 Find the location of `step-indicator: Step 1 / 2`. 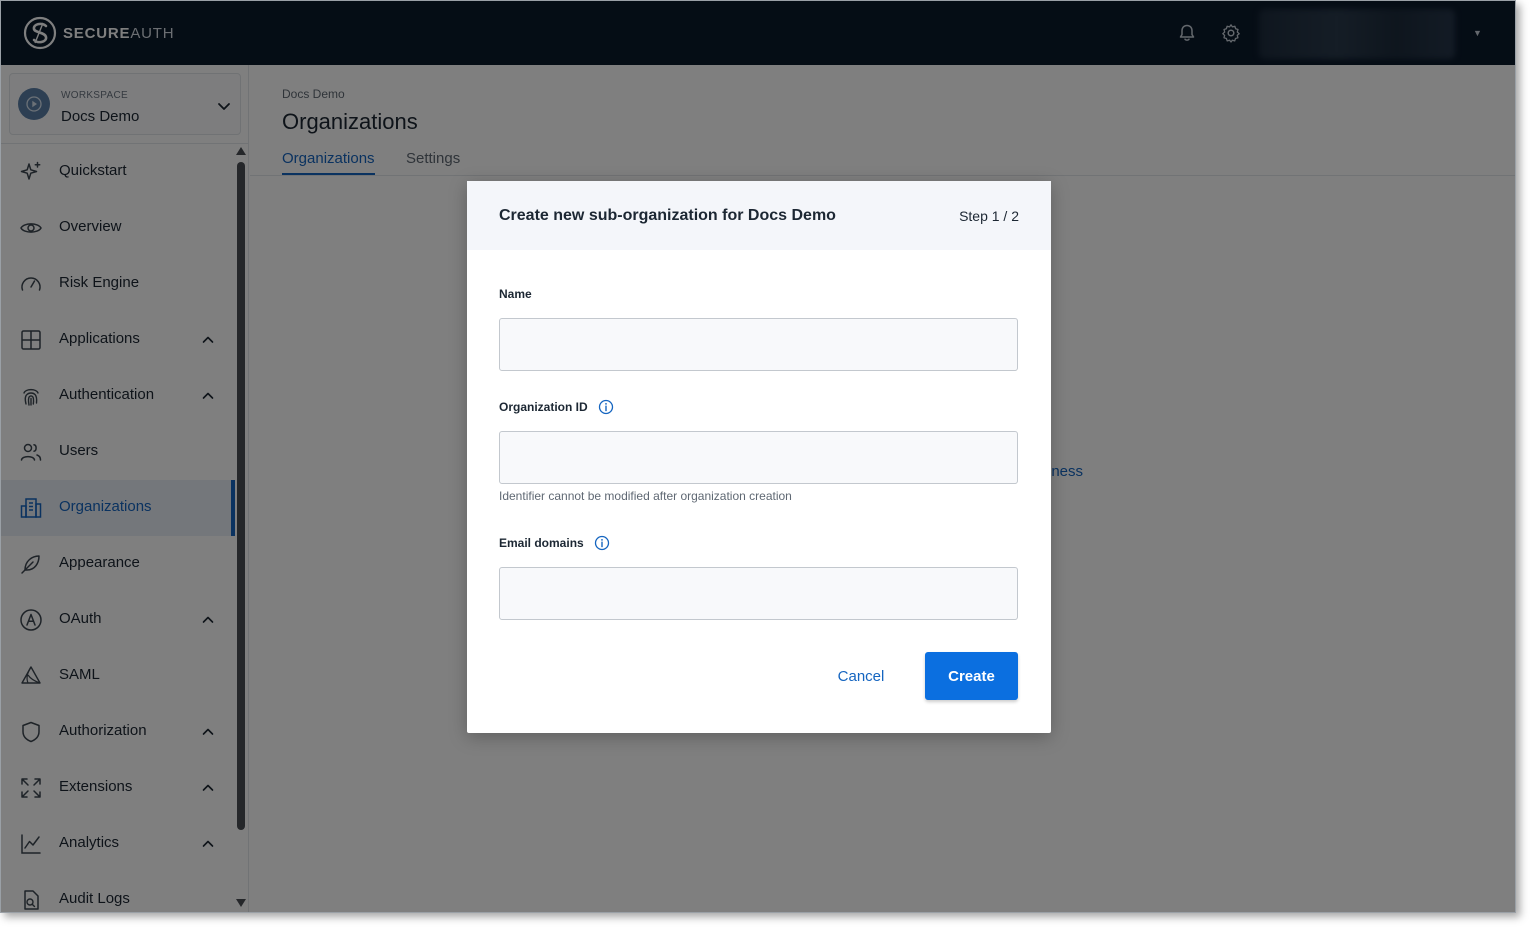

step-indicator: Step 1 / 2 is located at coordinates (989, 216).